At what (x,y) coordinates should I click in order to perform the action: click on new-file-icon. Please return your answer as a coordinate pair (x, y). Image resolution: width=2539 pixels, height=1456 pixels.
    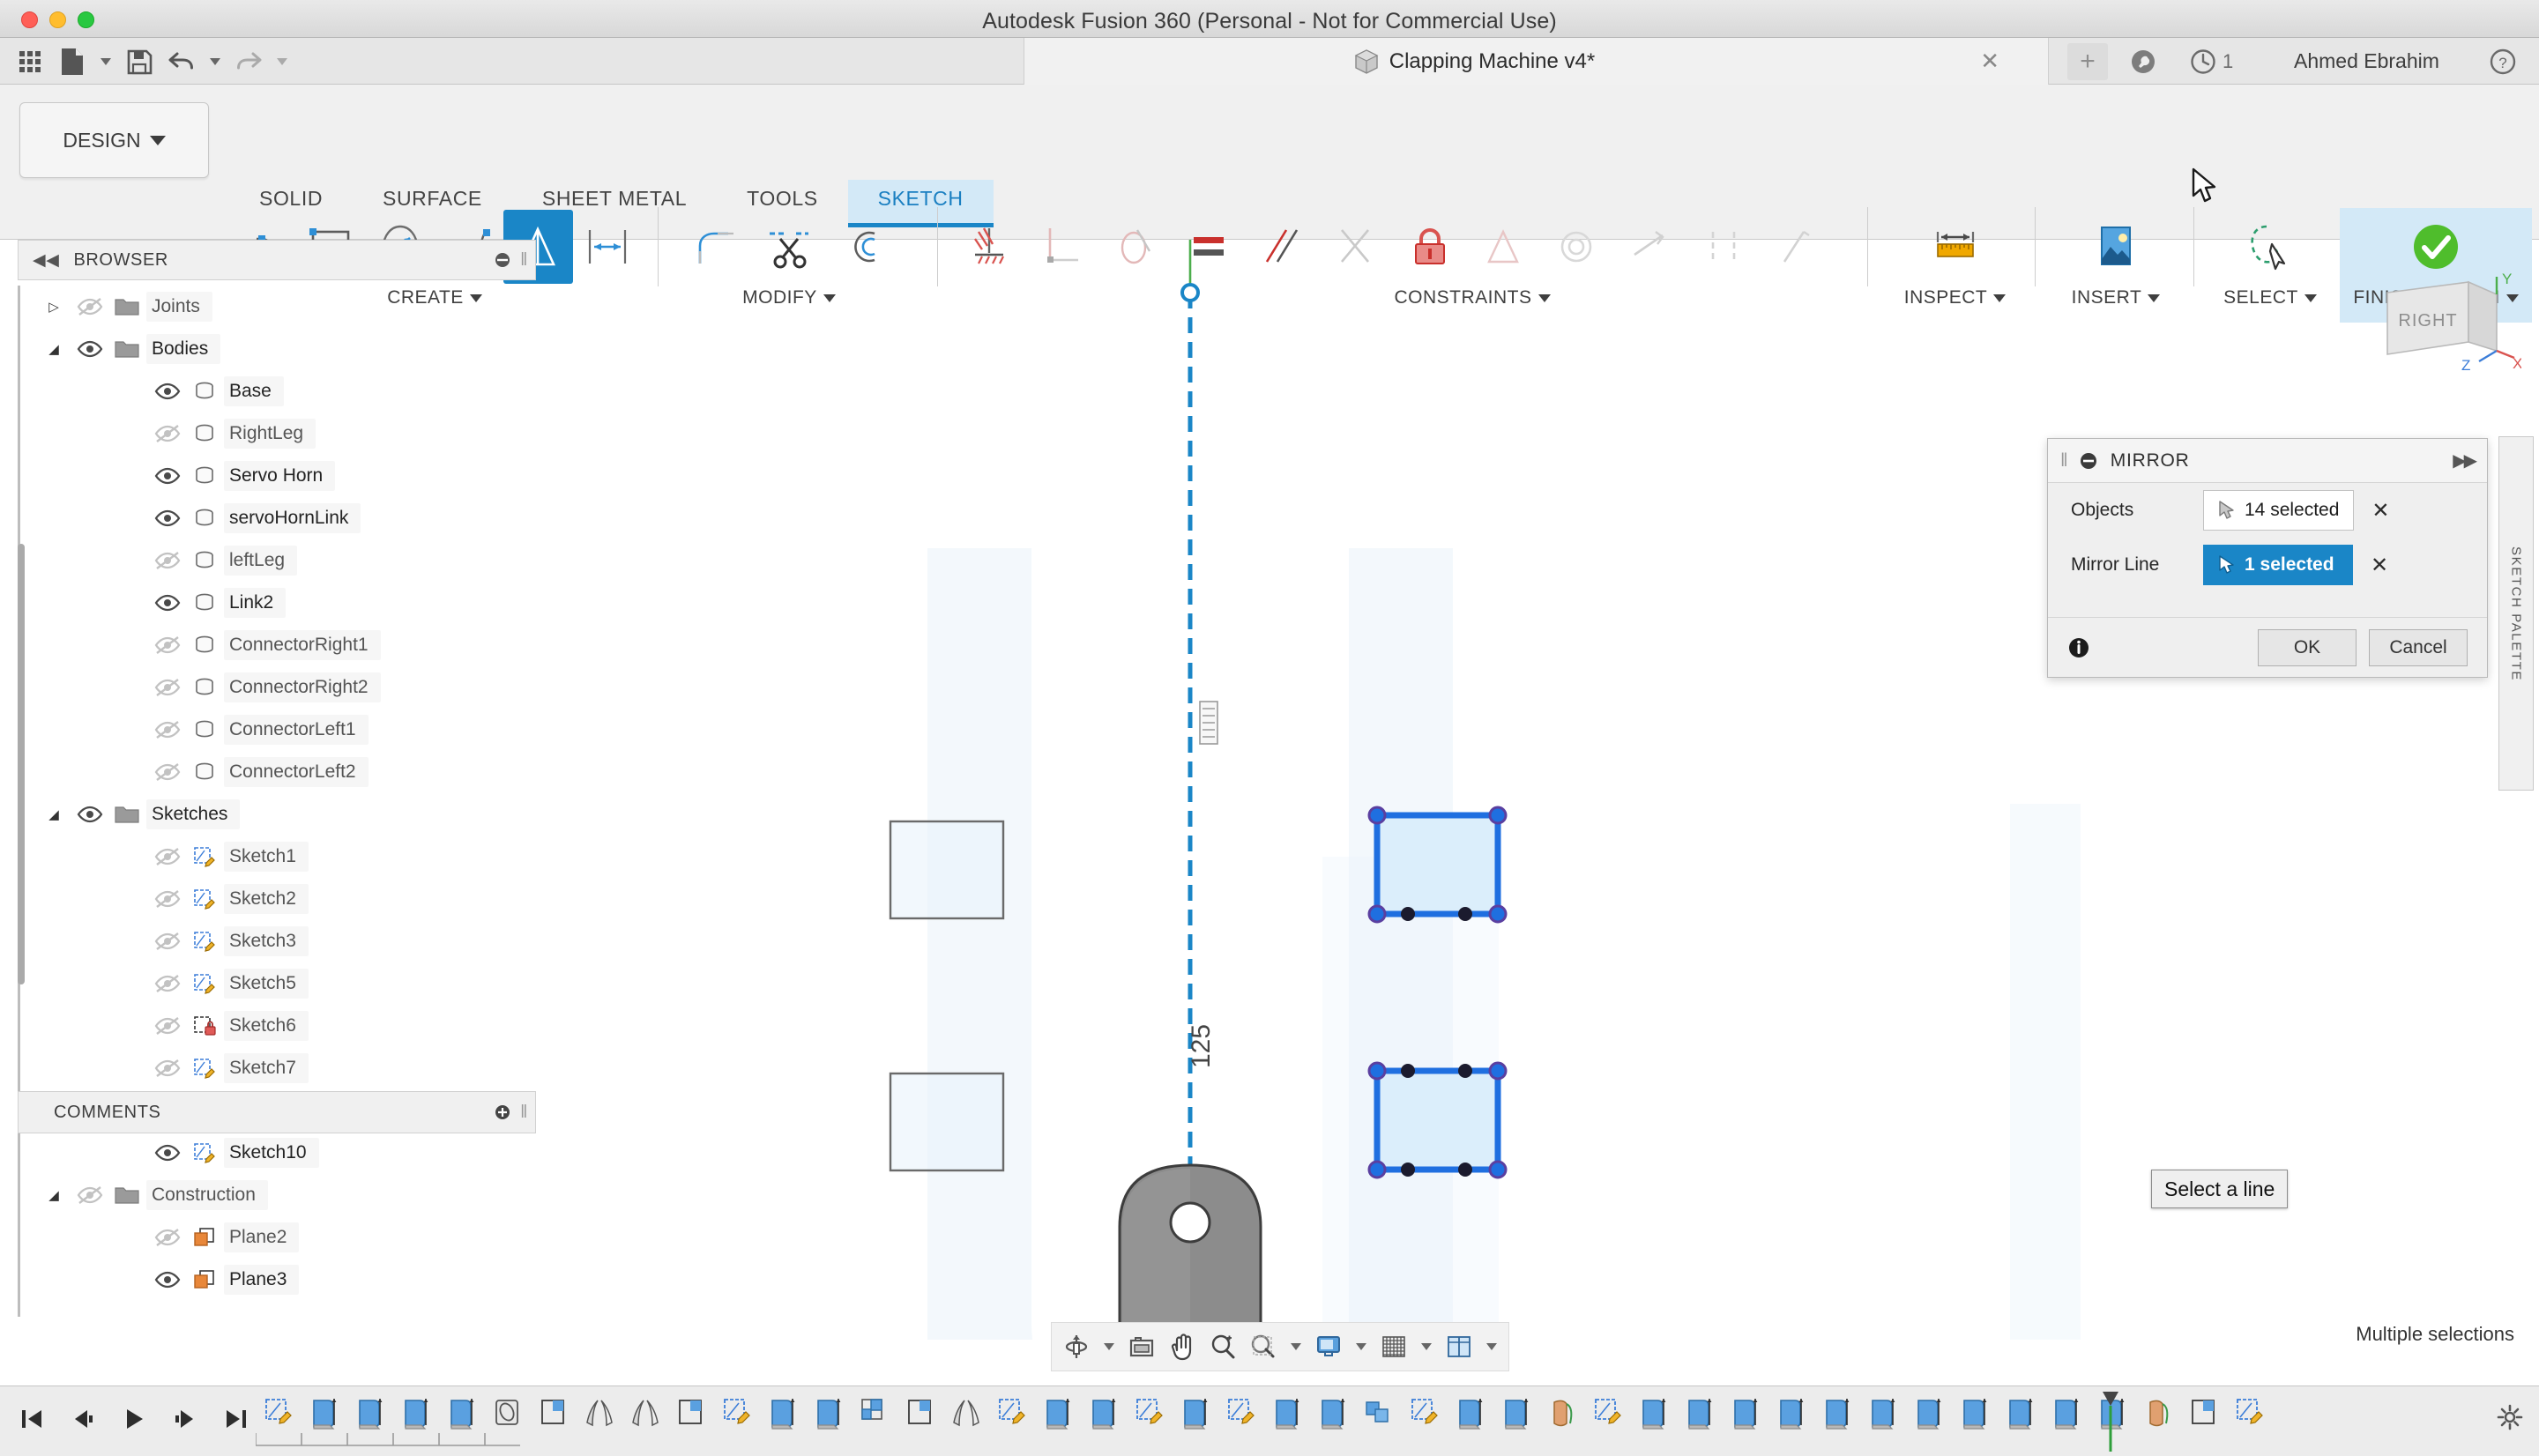
    Looking at the image, I should click on (72, 61).